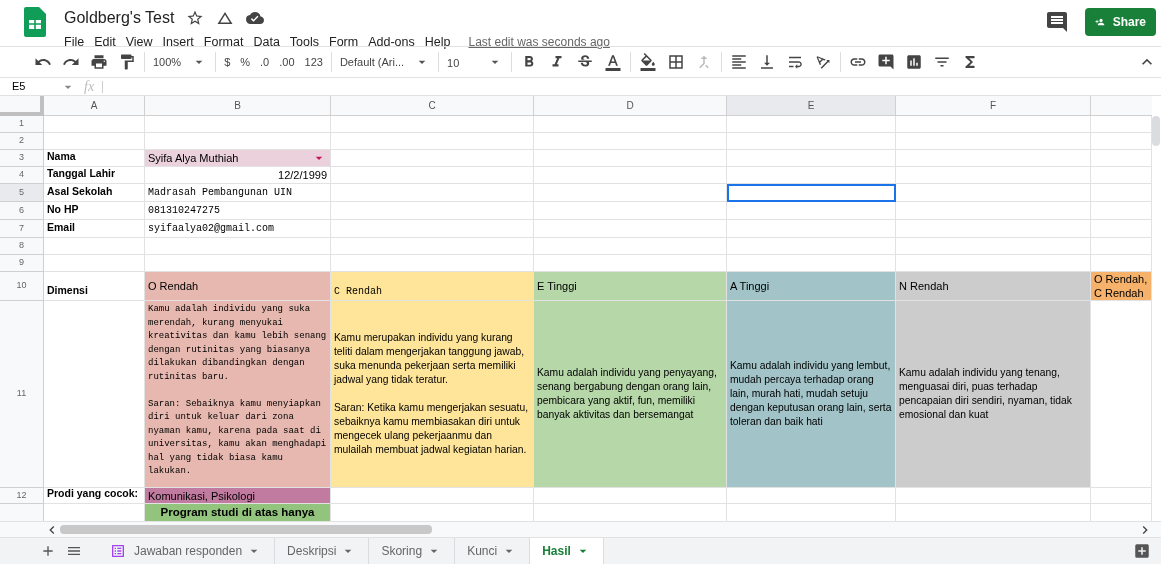  Describe the element at coordinates (630, 394) in the screenshot. I see `table-cell: Kamu adalah individu yang penyayang, senang bergabung dengan orang lain, pembicara yang aktif, fun, memiliki banyak aktivitas dan bersemangat` at that location.